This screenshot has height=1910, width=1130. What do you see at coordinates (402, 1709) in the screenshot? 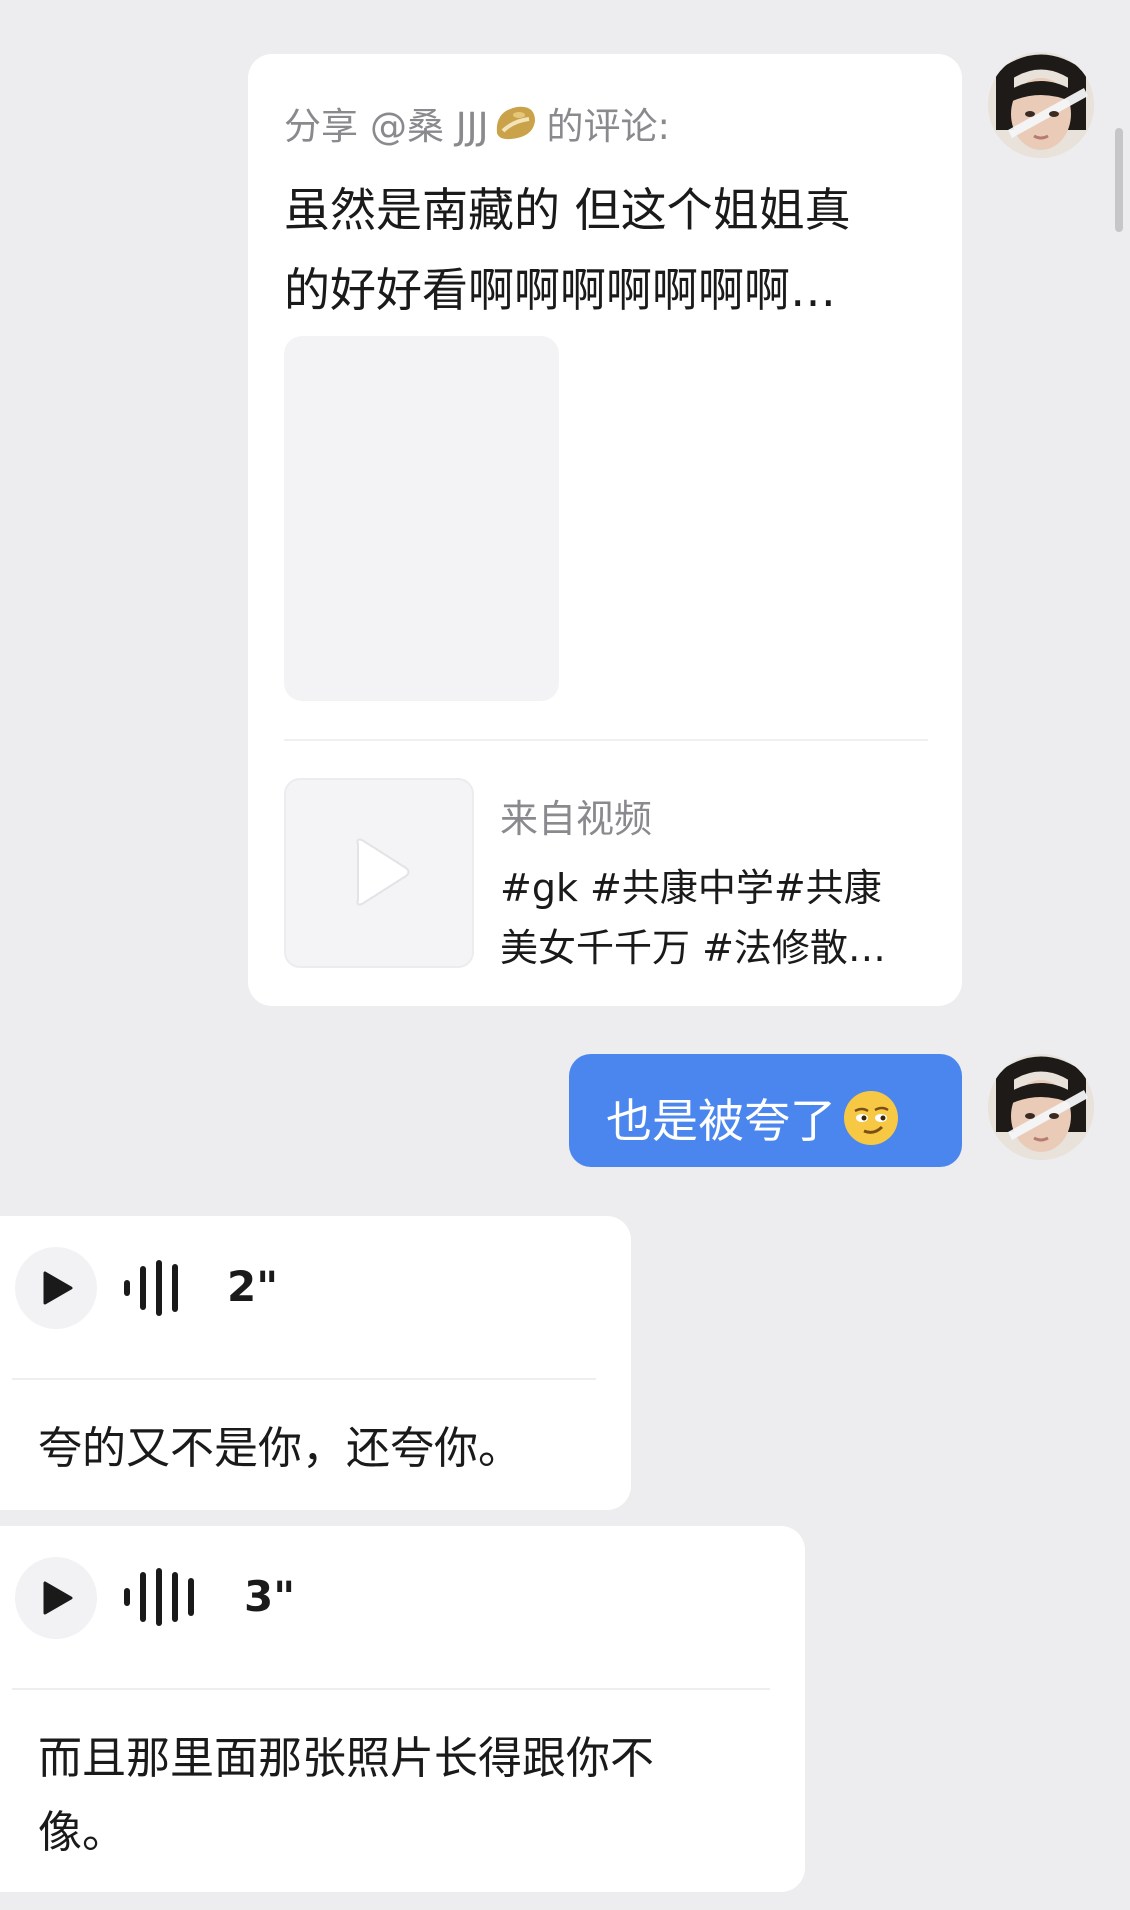
I see `incoming-voice-message: 3" 而且那里面那张照片长得跟你不 像。` at bounding box center [402, 1709].